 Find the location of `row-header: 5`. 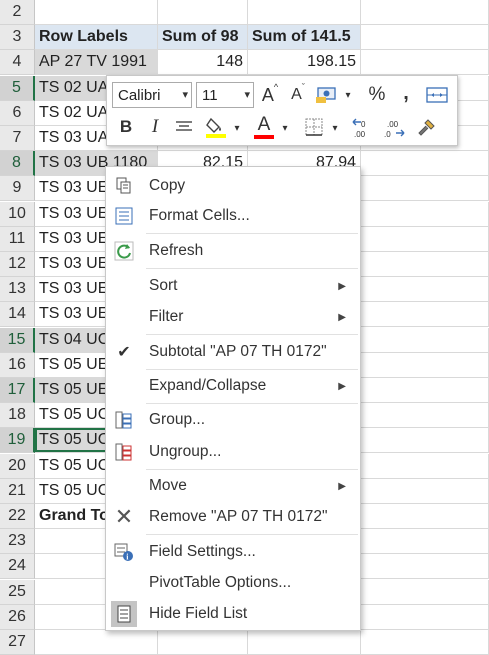

row-header: 5 is located at coordinates (17, 88).